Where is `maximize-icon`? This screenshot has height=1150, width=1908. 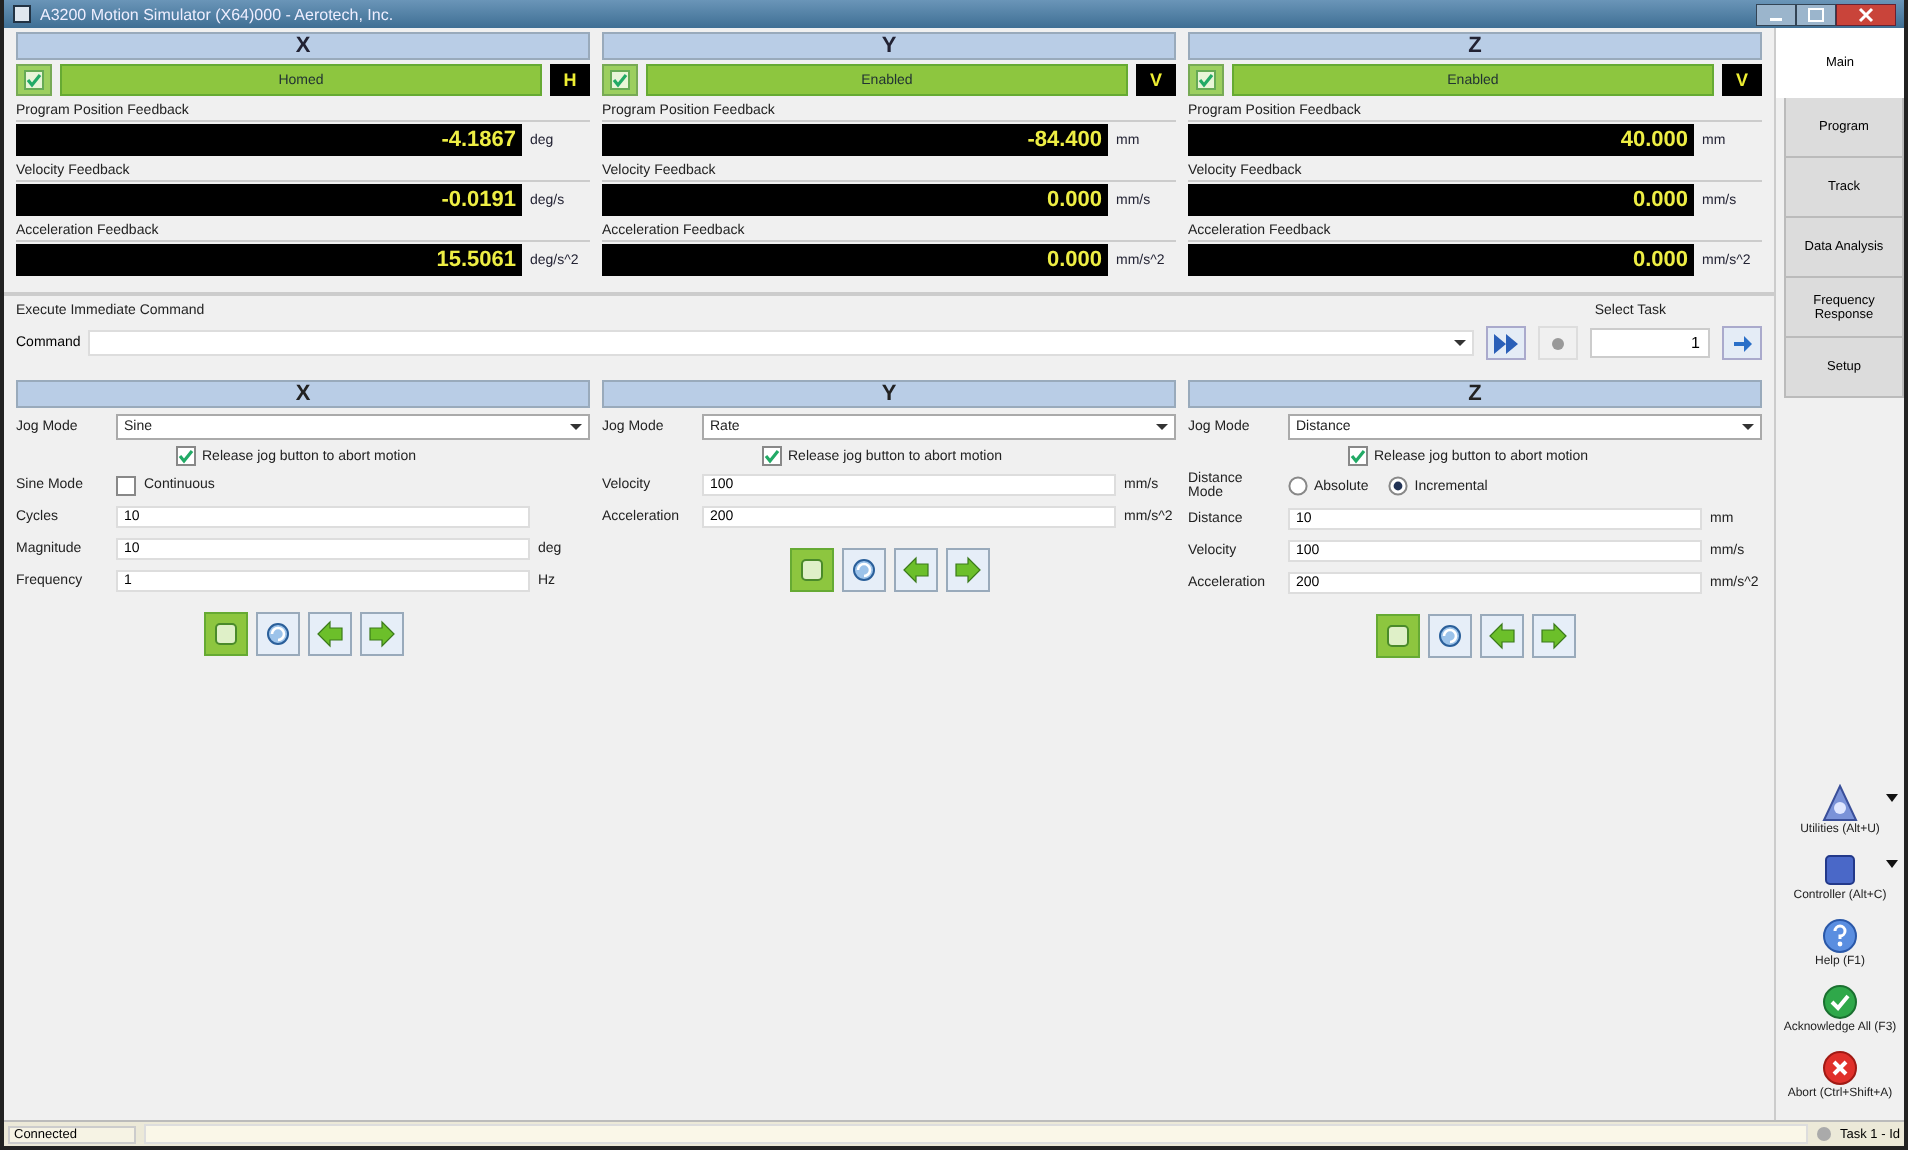
maximize-icon is located at coordinates (1816, 14).